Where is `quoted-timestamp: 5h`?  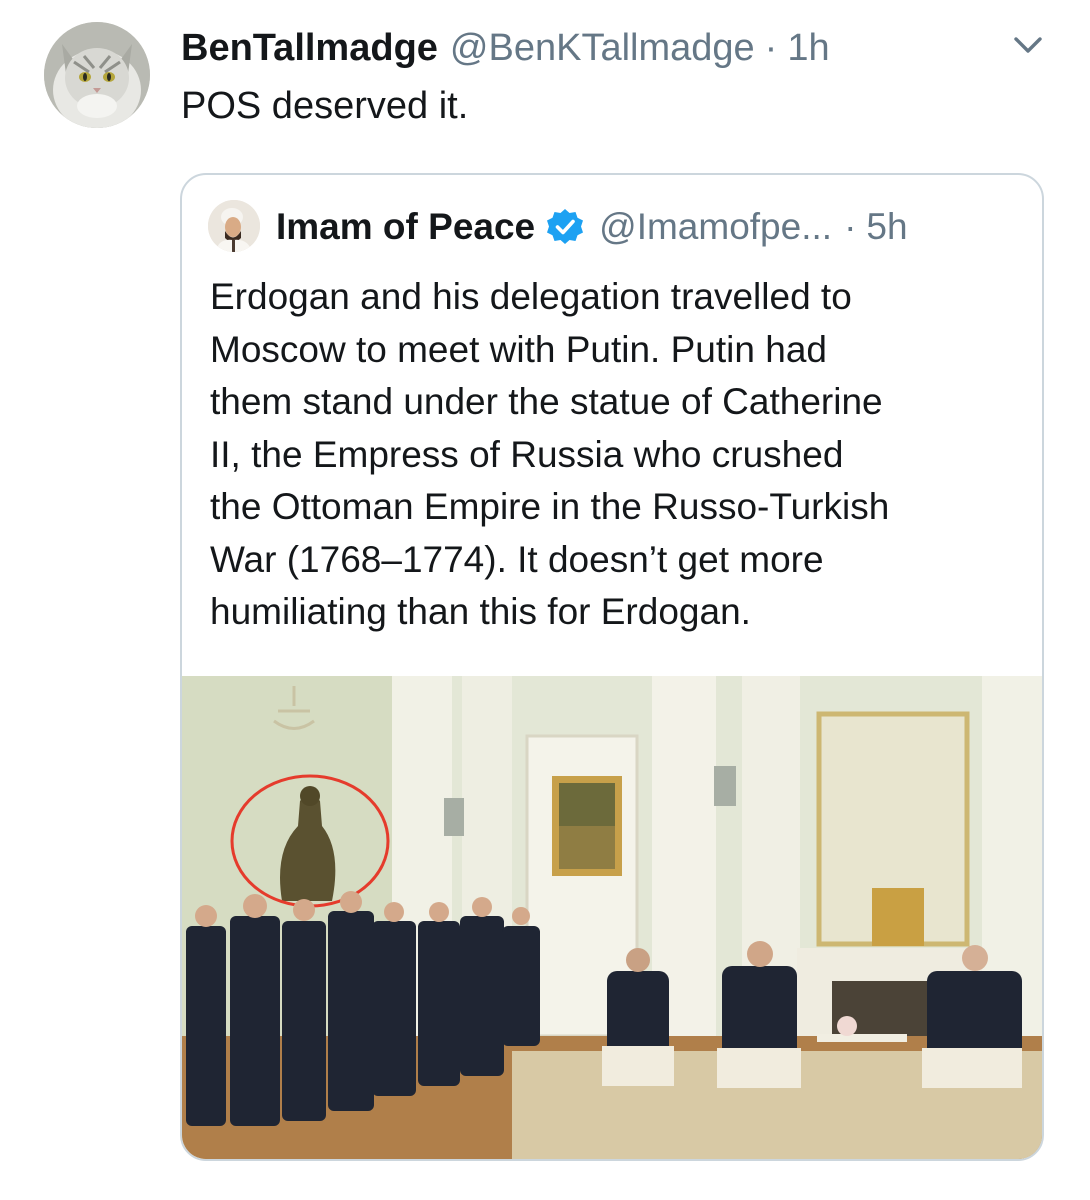 quoted-timestamp: 5h is located at coordinates (886, 227).